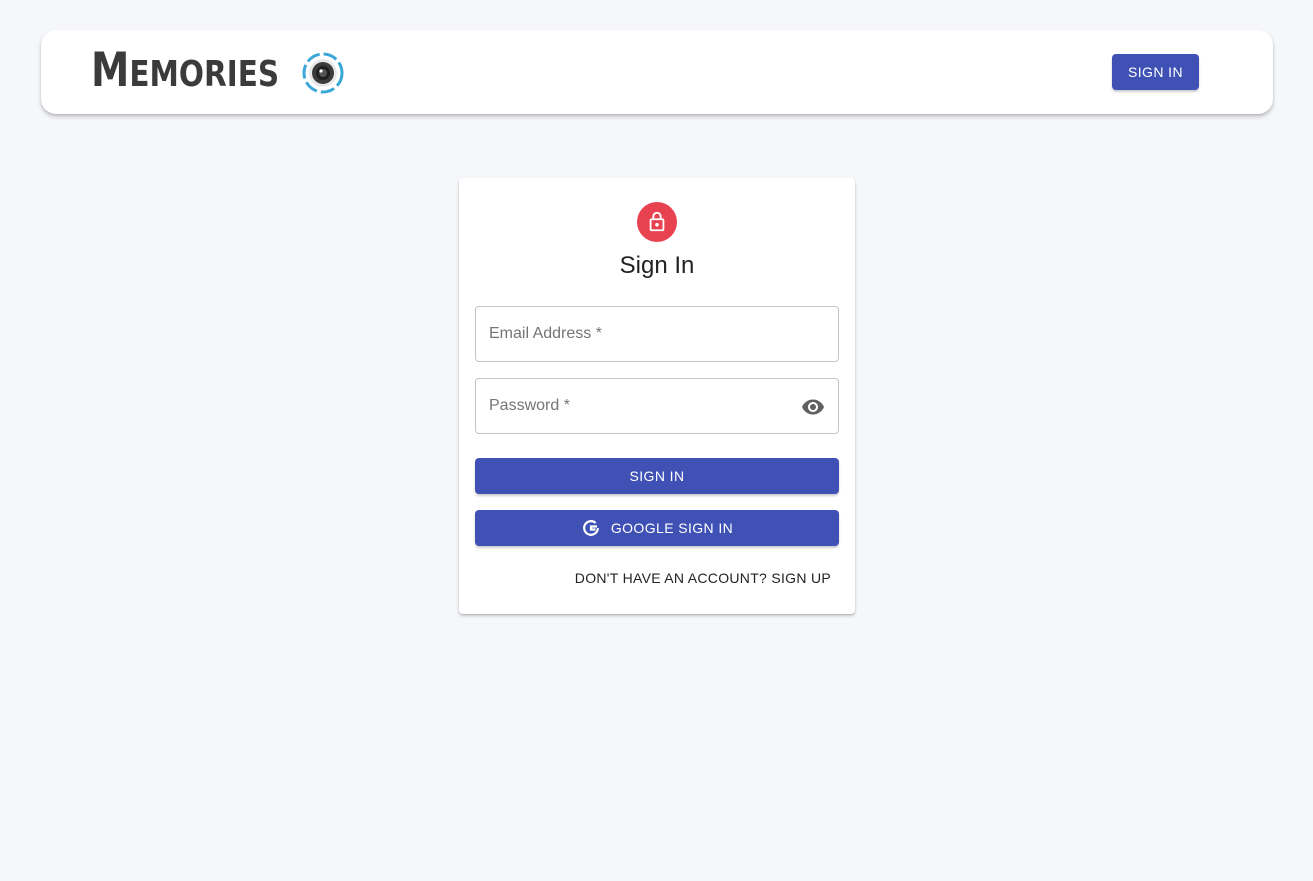 The width and height of the screenshot is (1313, 881). I want to click on email-input, so click(657, 334).